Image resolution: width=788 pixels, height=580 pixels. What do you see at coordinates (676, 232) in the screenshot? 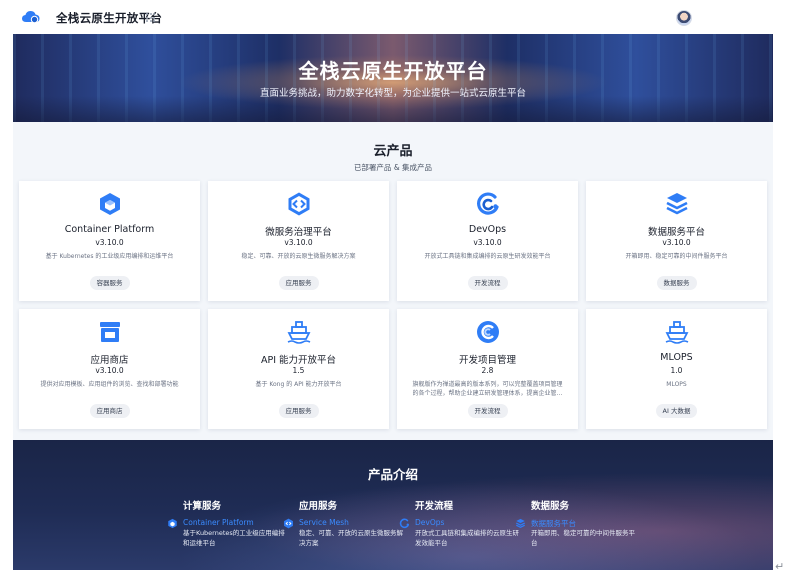
I see `product-name: 数据服务平台` at bounding box center [676, 232].